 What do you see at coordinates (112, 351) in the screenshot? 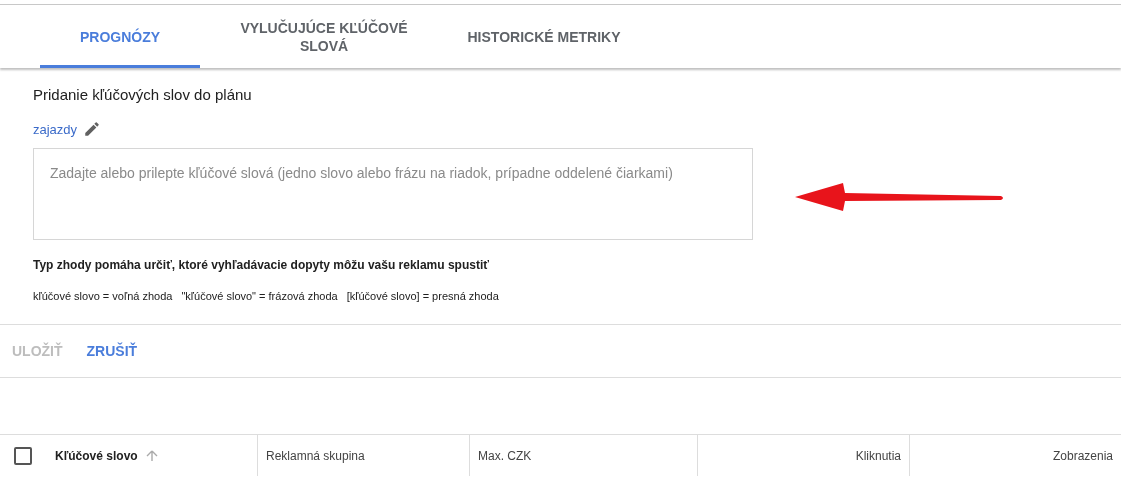
I see `cancel-button: ZRUŠIŤ` at bounding box center [112, 351].